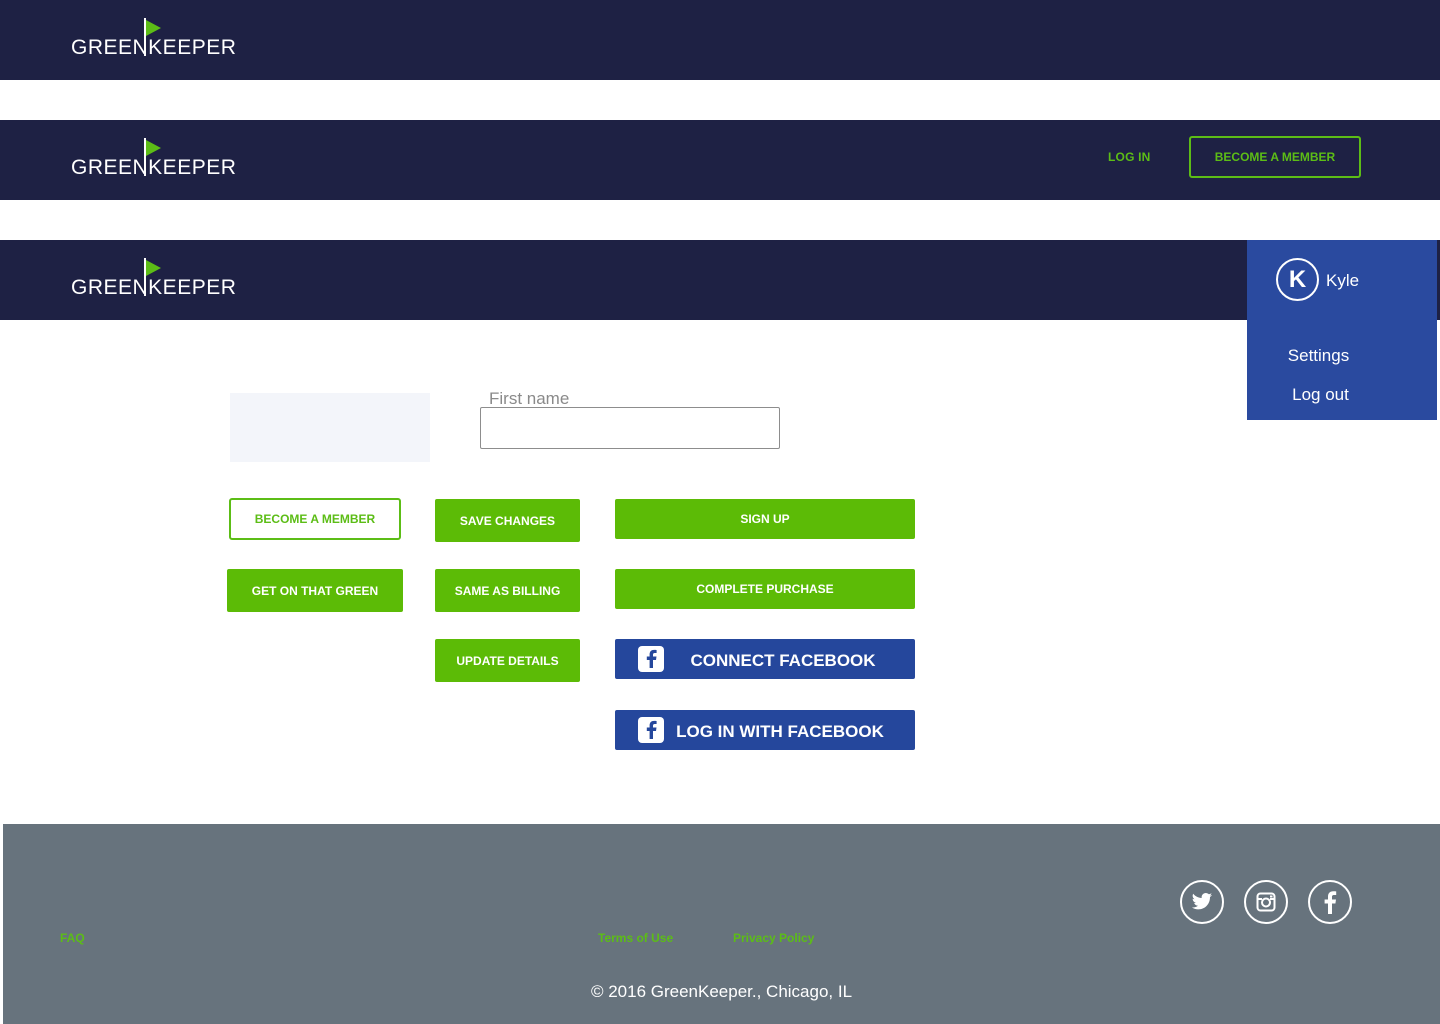 The image size is (1440, 1024). What do you see at coordinates (1342, 330) in the screenshot?
I see `user-dropdown-menu: K Kyle Settings Log out` at bounding box center [1342, 330].